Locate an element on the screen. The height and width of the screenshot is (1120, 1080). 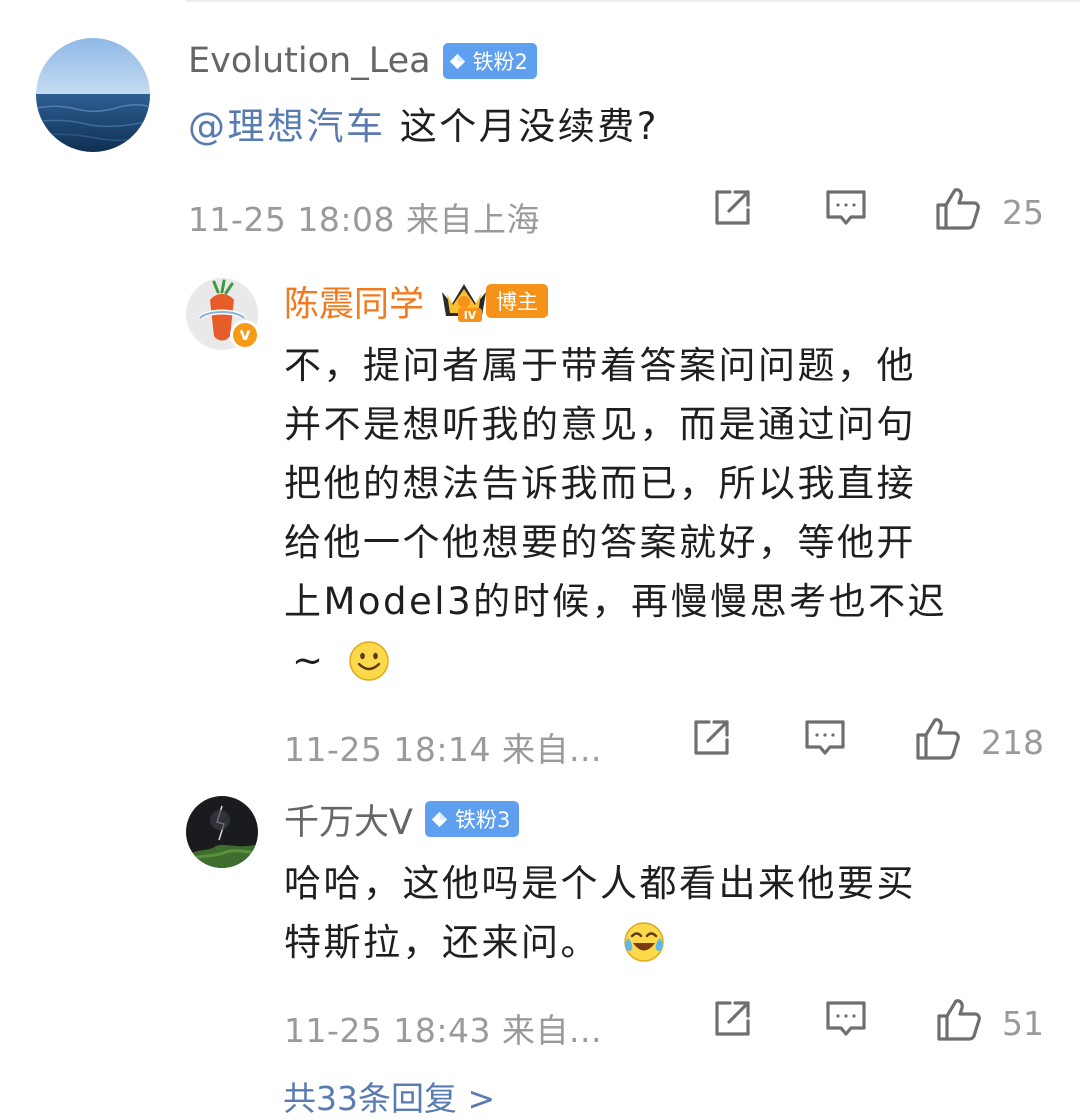
name-row: 千万大V 铁粉3 is located at coordinates (402, 819).